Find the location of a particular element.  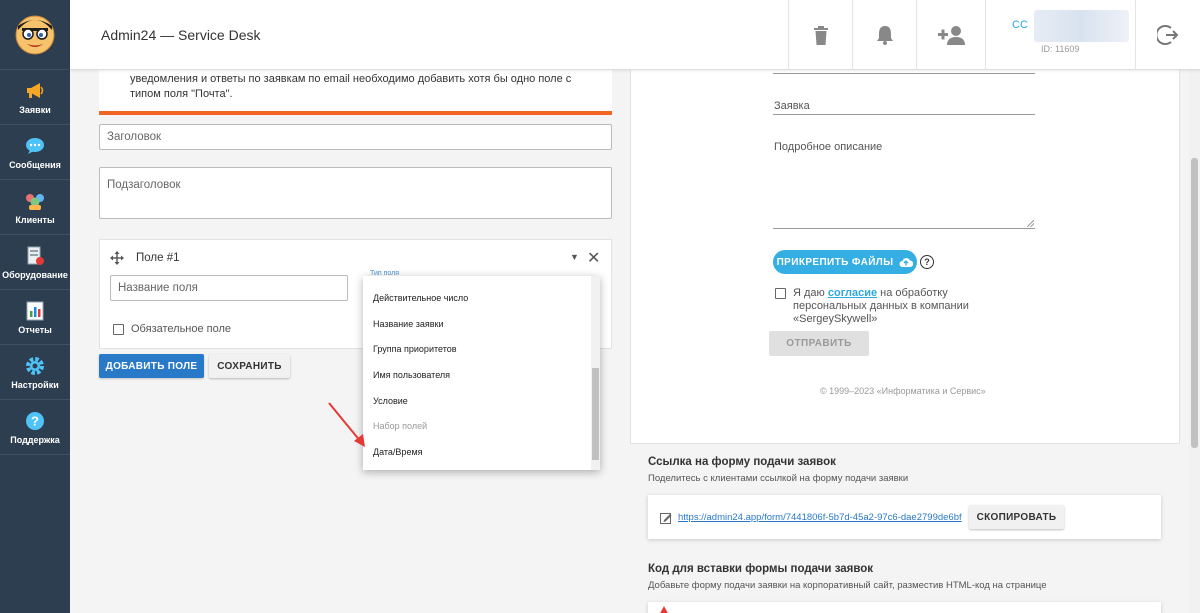

logout-icon is located at coordinates (1168, 35).